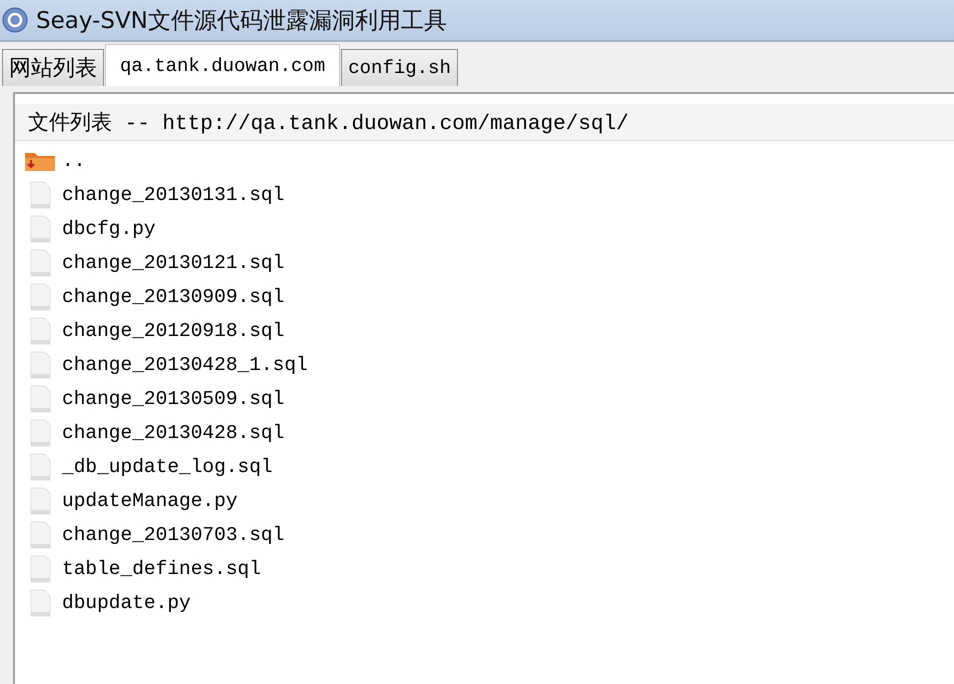  Describe the element at coordinates (126, 603) in the screenshot. I see `file-name: dbupdate.py` at that location.